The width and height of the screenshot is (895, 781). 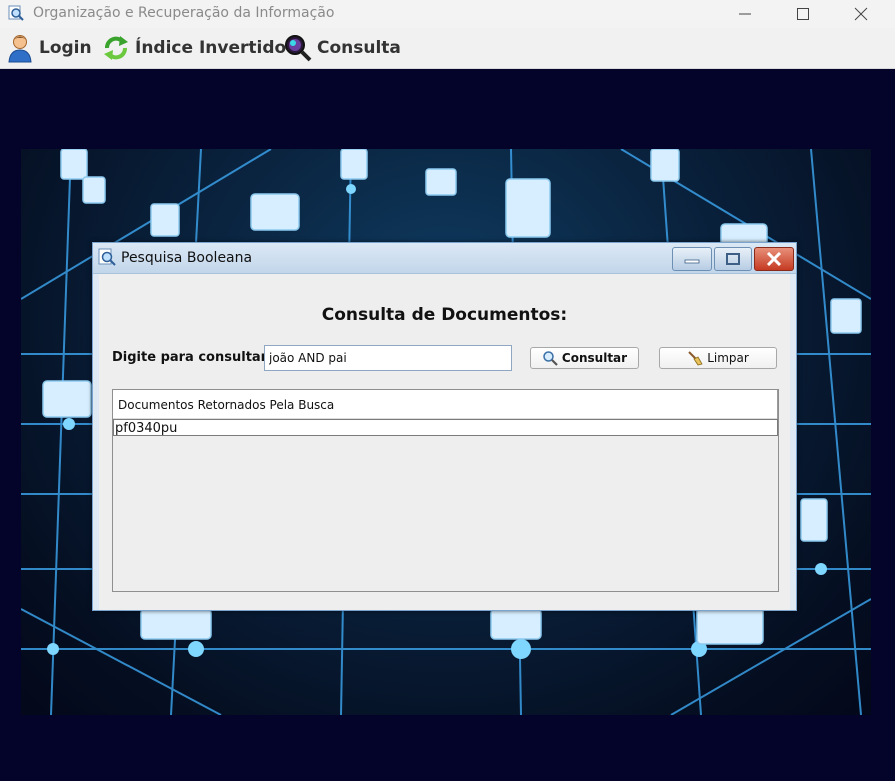 I want to click on close-button, so click(x=861, y=14).